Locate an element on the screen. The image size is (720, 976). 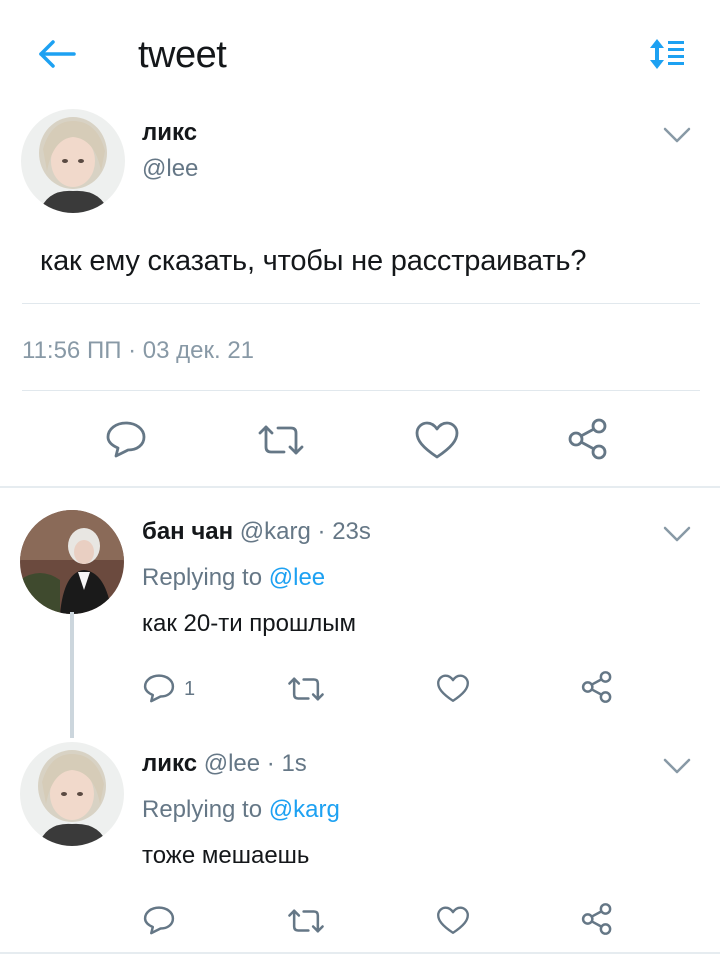
thread-line is located at coordinates (72, 675).